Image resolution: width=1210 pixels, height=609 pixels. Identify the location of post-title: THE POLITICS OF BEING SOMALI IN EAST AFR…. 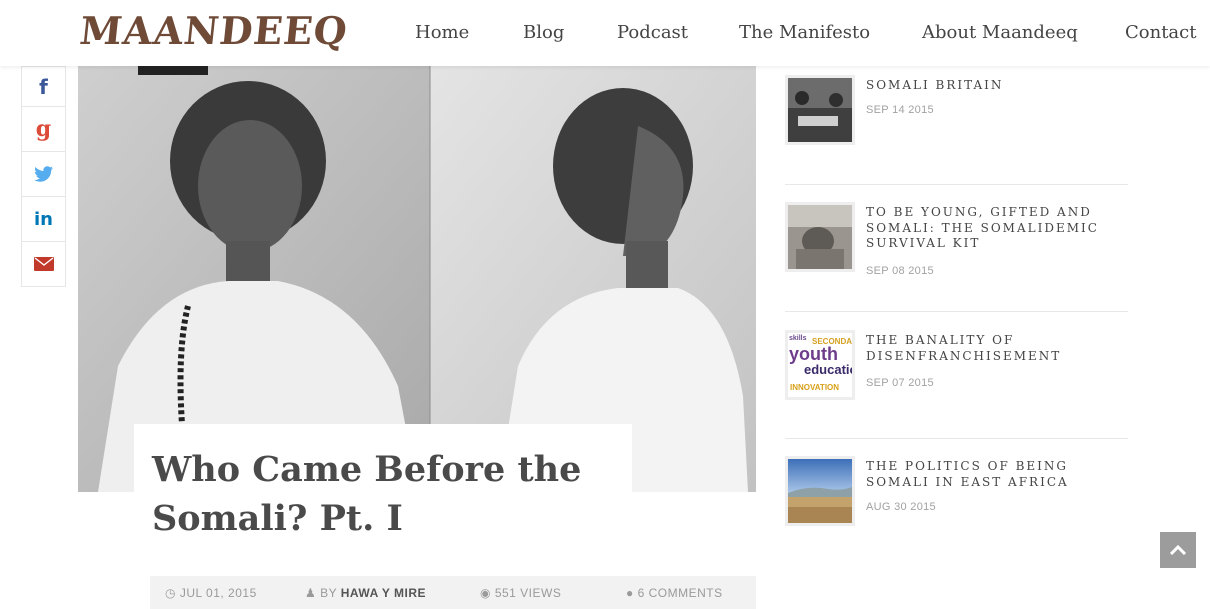
(996, 474).